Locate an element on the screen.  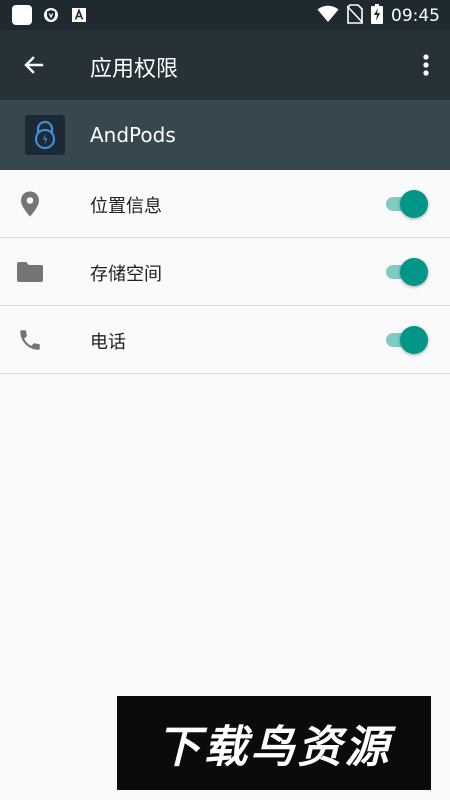
more-options-button is located at coordinates (426, 65).